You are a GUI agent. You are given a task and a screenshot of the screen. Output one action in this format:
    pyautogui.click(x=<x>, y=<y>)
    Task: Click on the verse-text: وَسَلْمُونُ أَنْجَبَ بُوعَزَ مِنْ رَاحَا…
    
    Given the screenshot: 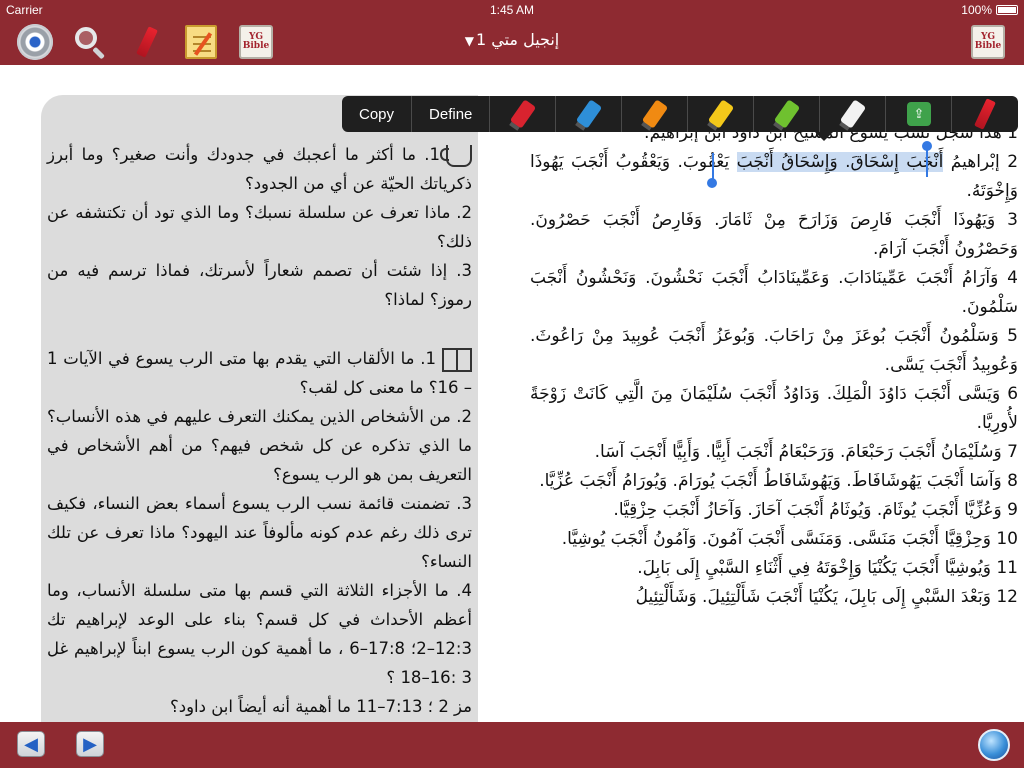 What is the action you would take?
    pyautogui.click(x=774, y=350)
    